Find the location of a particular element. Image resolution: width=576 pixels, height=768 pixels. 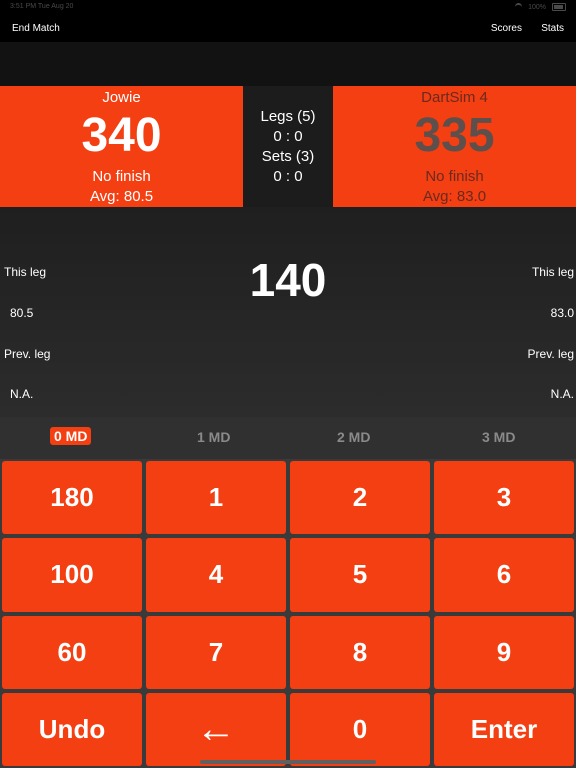

key-100: 100 is located at coordinates (72, 575).